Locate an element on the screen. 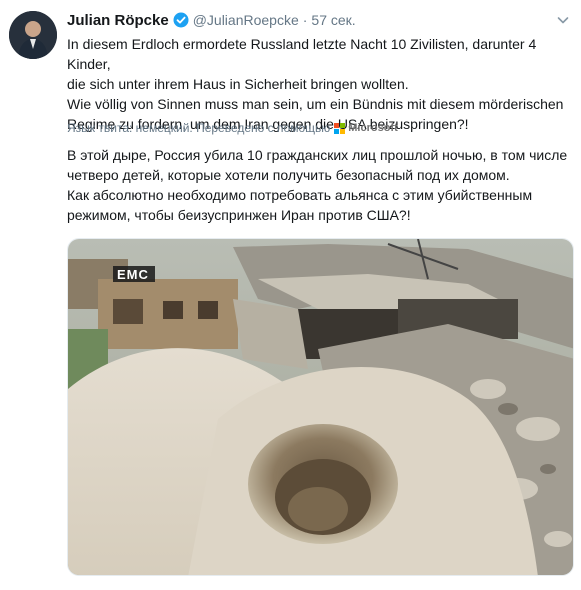 The width and height of the screenshot is (581, 590). timestamp: 57 сек. is located at coordinates (333, 20).